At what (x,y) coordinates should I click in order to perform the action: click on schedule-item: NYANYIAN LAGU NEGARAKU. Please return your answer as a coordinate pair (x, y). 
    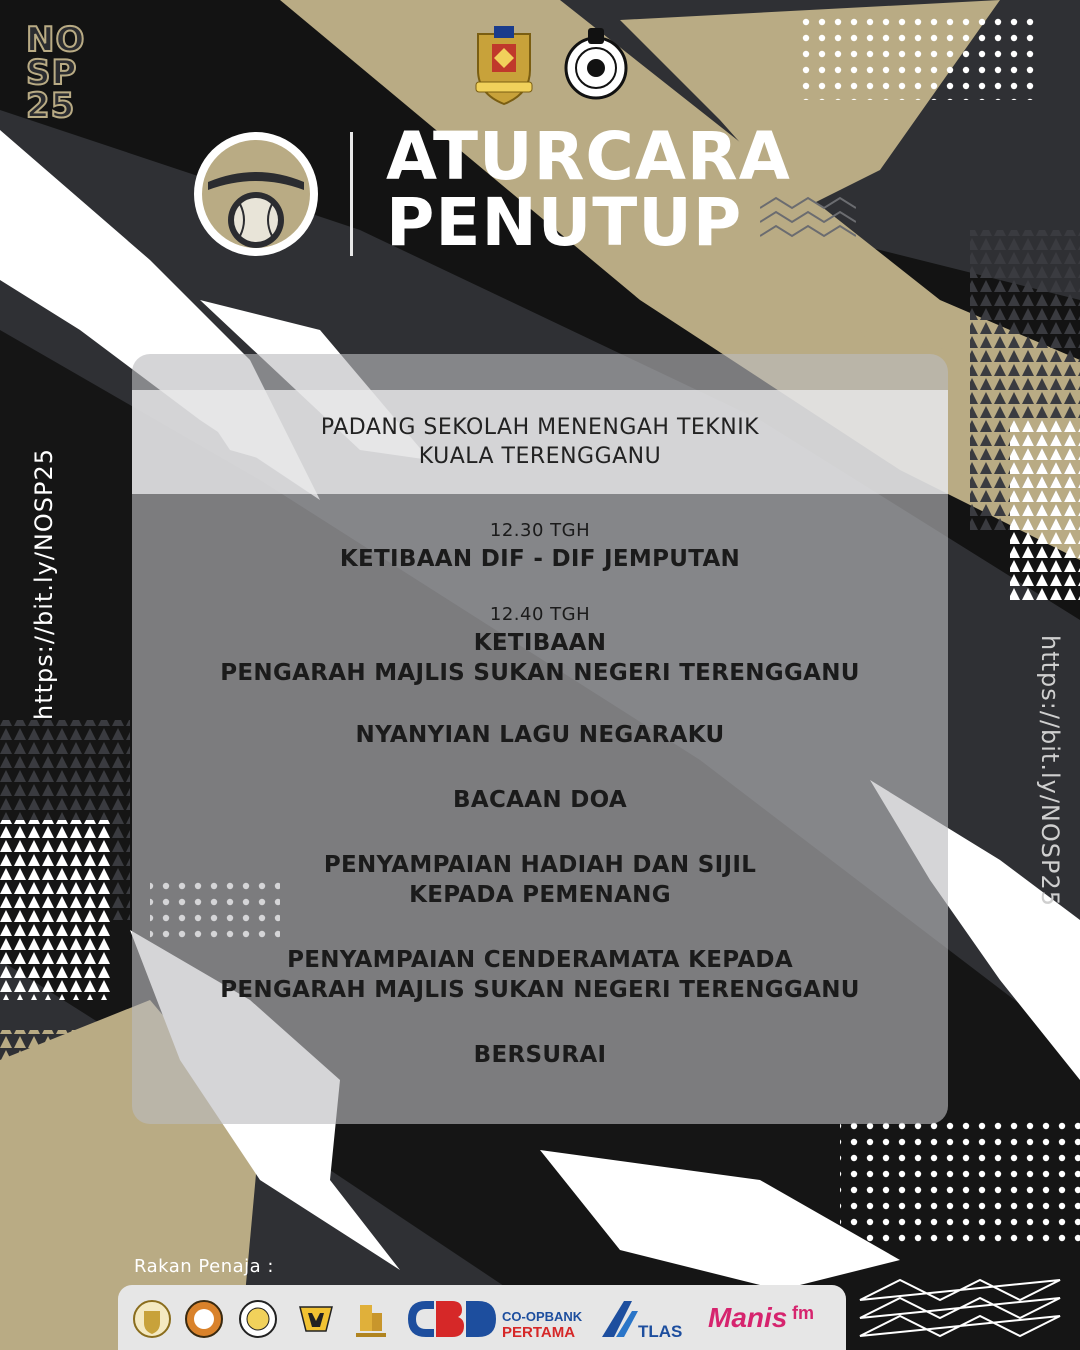
    Looking at the image, I should click on (540, 735).